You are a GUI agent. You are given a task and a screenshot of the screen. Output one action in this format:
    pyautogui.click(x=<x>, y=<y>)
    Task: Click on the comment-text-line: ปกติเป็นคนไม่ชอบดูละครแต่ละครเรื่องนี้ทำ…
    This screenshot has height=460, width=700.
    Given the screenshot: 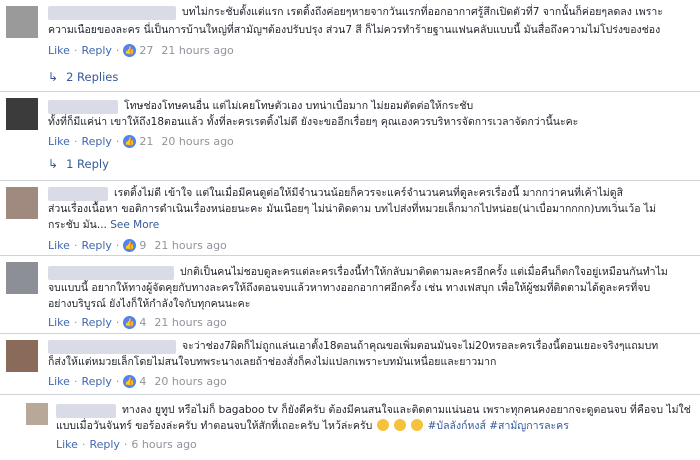 What is the action you would take?
    pyautogui.click(x=424, y=272)
    